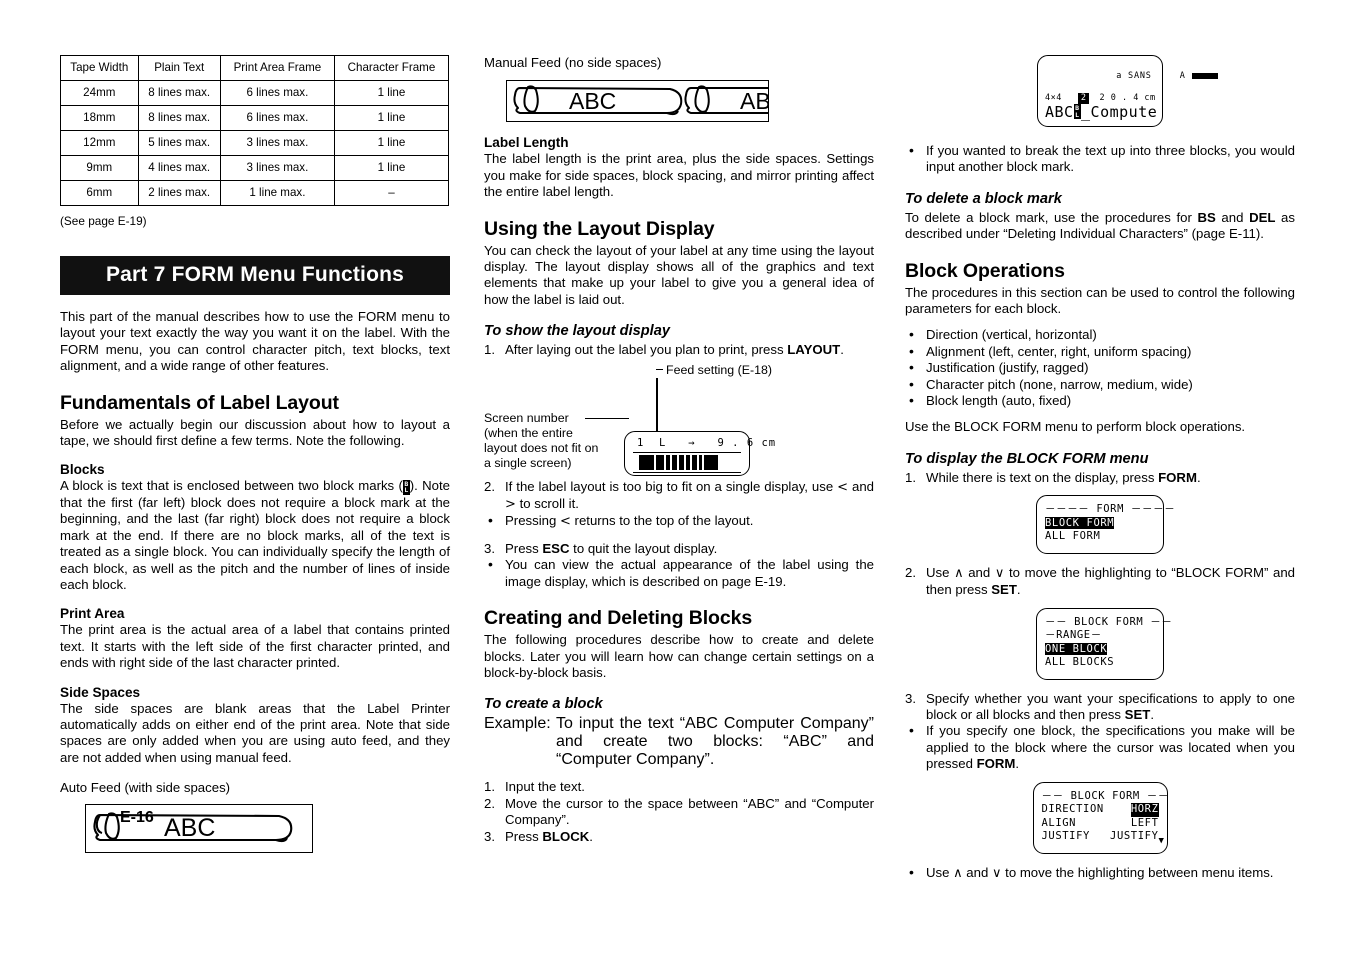  What do you see at coordinates (526, 143) in the screenshot?
I see `subheading-label-length: Label Length` at bounding box center [526, 143].